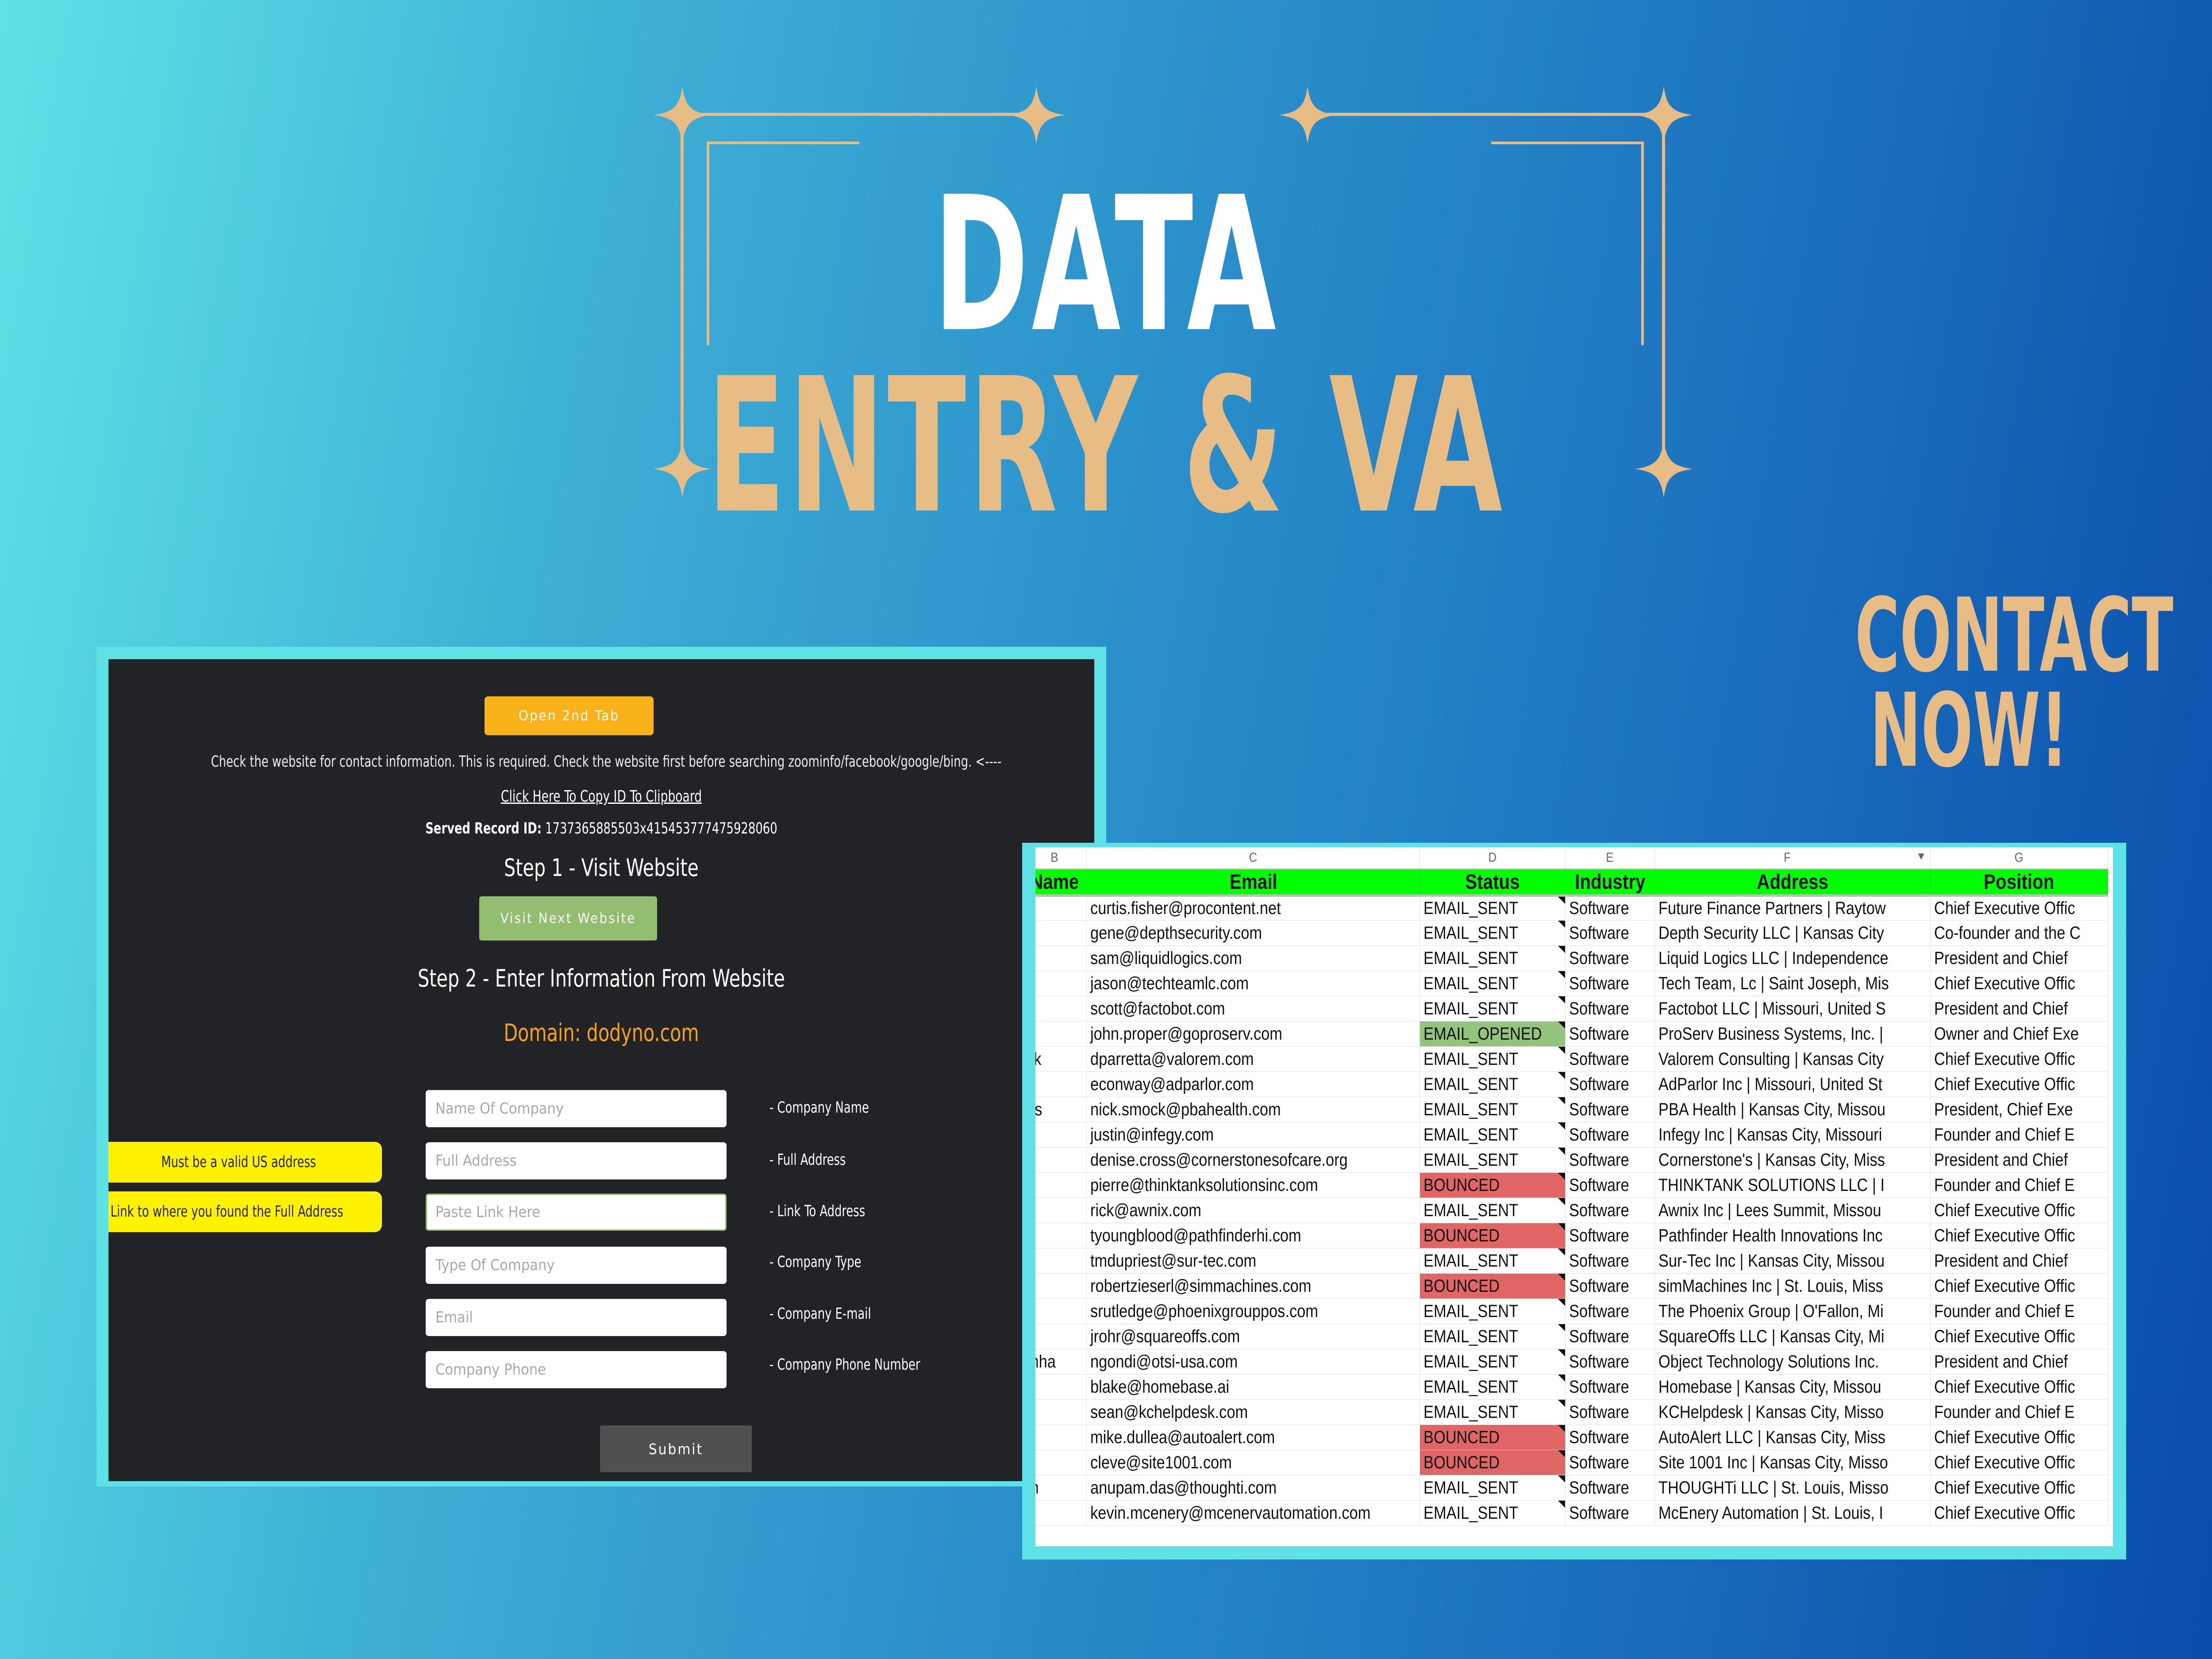 This screenshot has width=2212, height=1659. Describe the element at coordinates (1253, 1059) in the screenshot. I see `cell-email: dparretta@valorem.com` at that location.